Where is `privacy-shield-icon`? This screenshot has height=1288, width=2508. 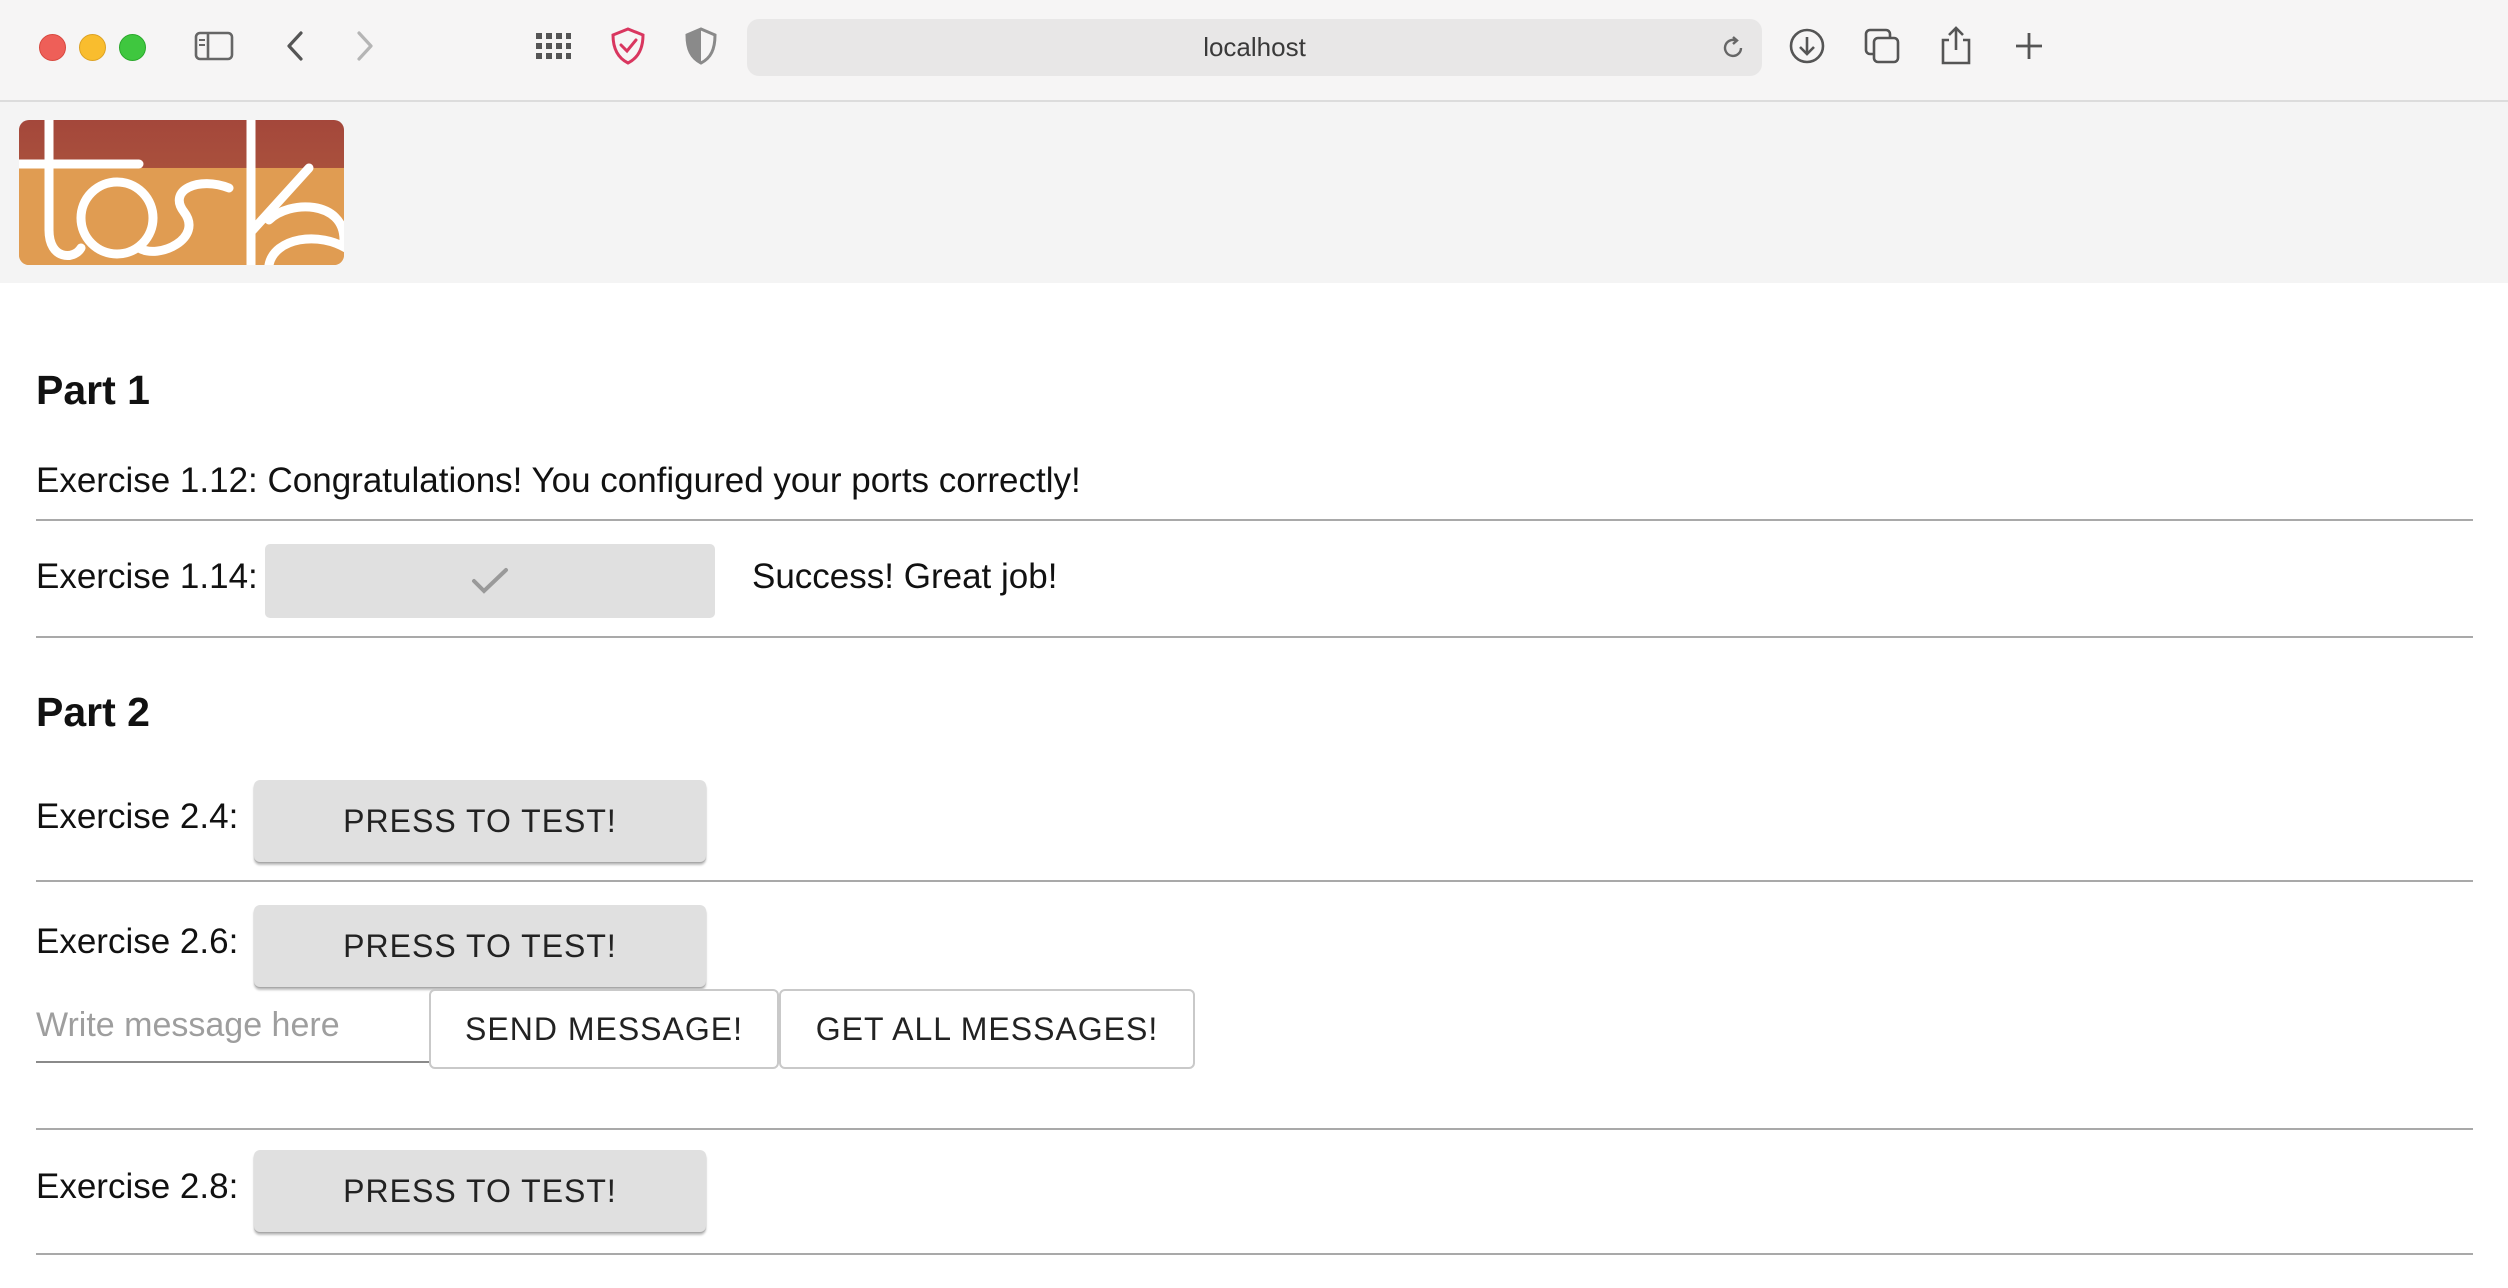 privacy-shield-icon is located at coordinates (628, 46).